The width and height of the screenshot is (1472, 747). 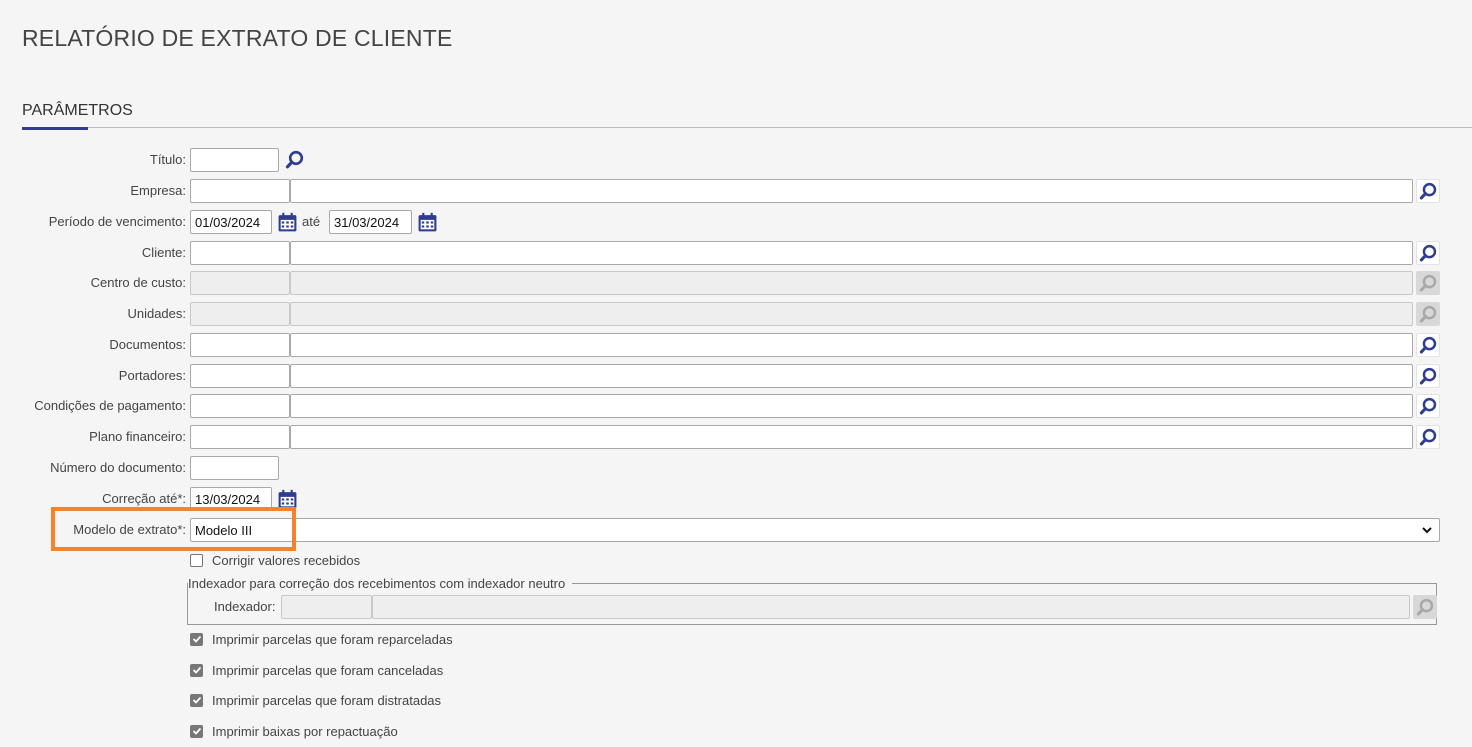 What do you see at coordinates (77, 111) in the screenshot?
I see `section-title: PARÂMETROS` at bounding box center [77, 111].